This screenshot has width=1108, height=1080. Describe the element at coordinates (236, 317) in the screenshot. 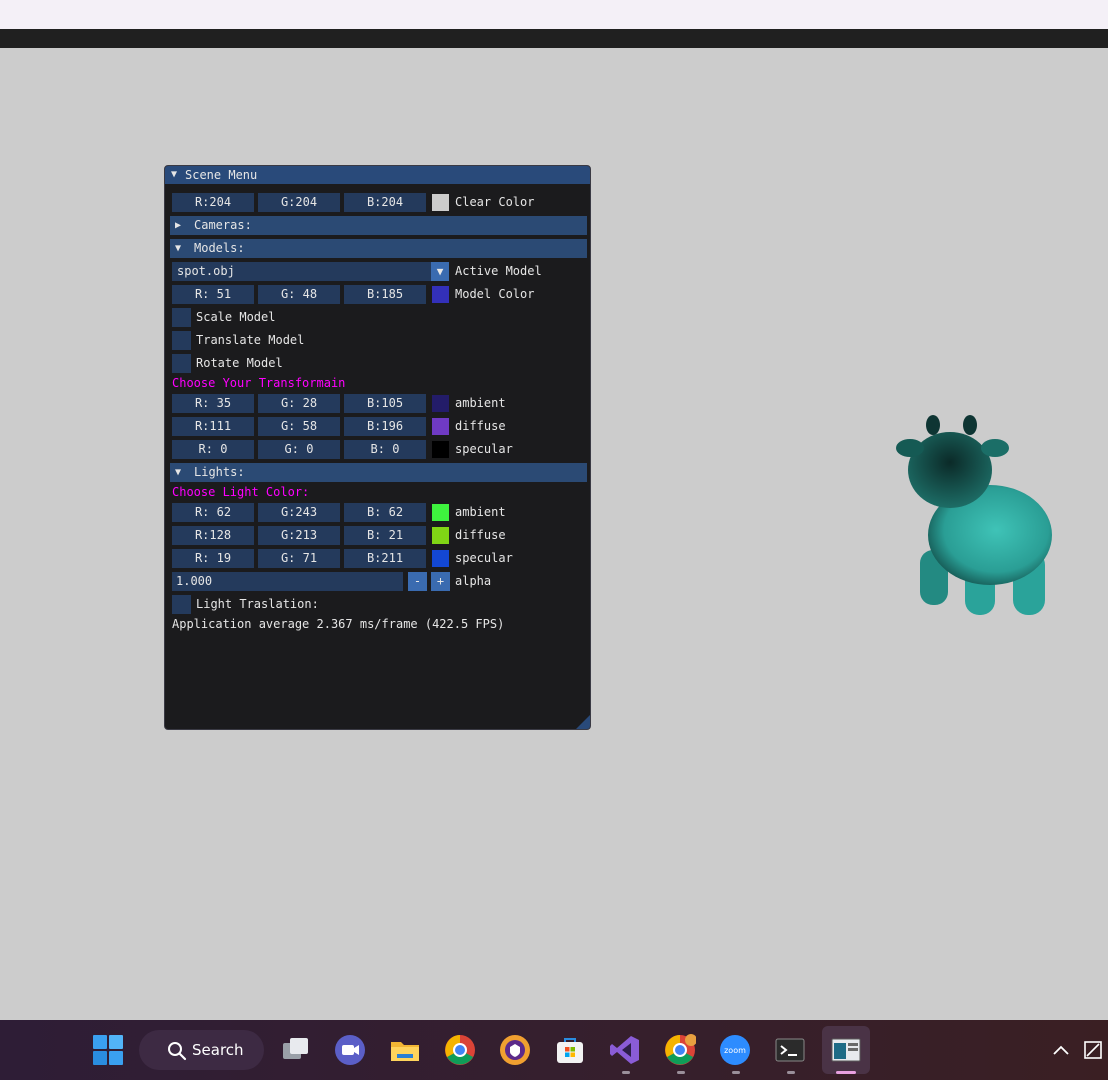

I see `scale-model-label: Scale Model` at that location.